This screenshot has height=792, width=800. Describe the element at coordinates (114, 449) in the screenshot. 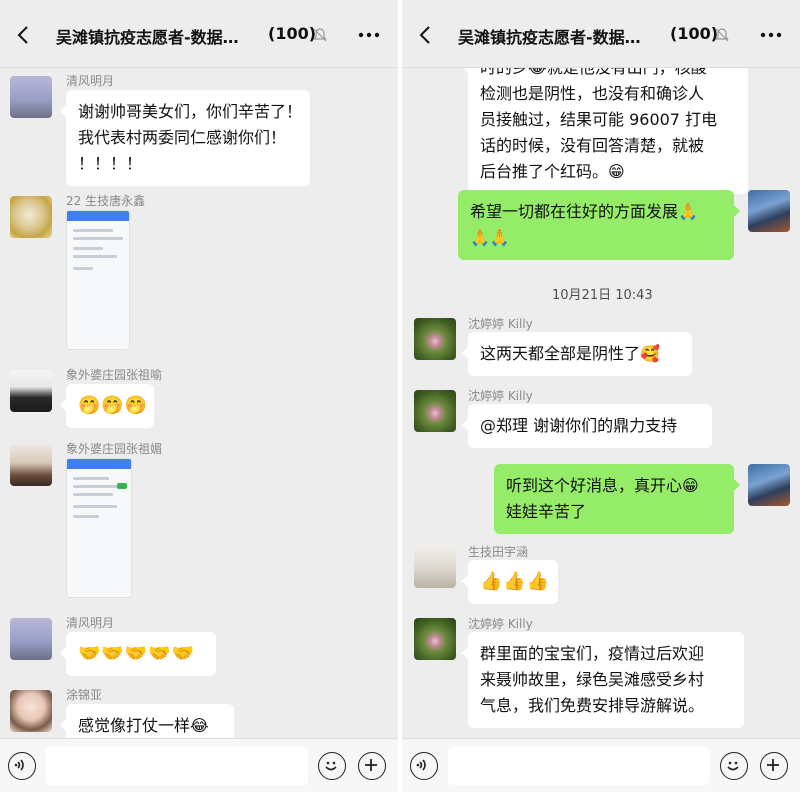

I see `sender-name: 象外婆庄园张祖媚` at that location.